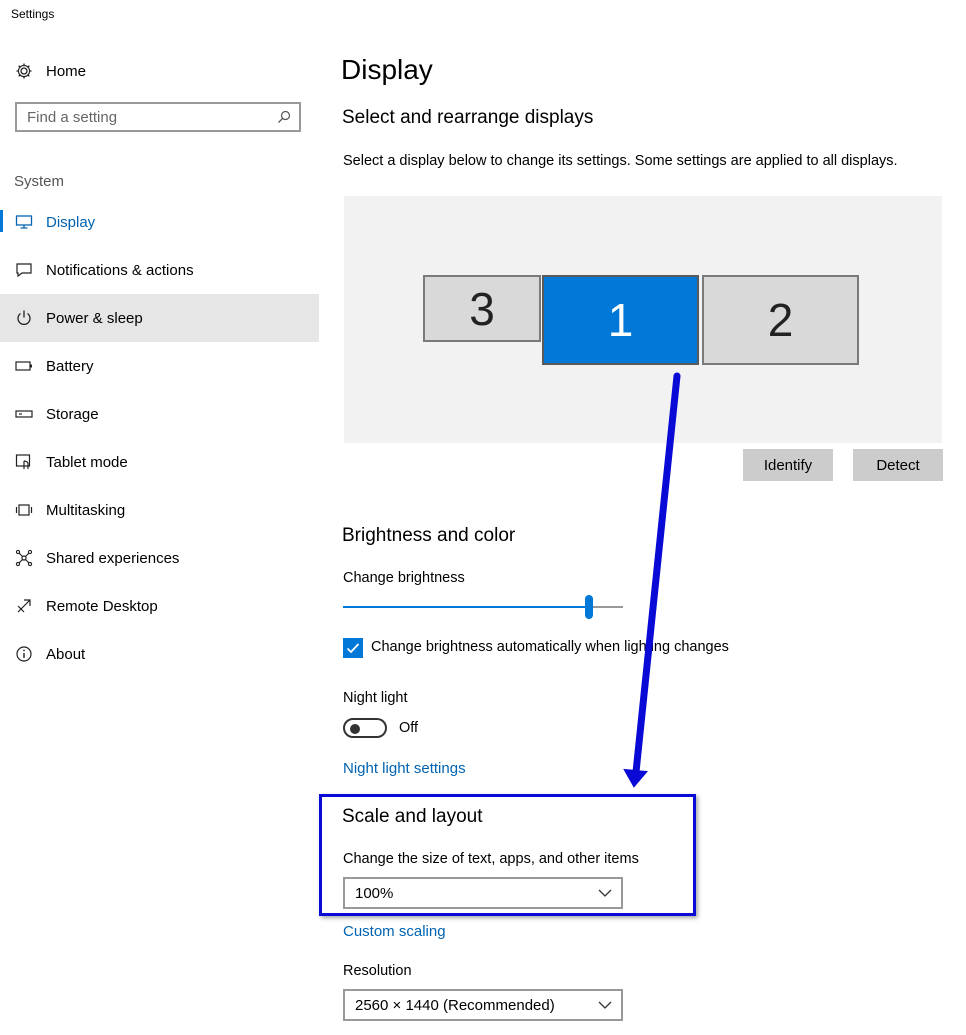 This screenshot has width=966, height=1035. I want to click on power-icon, so click(24, 318).